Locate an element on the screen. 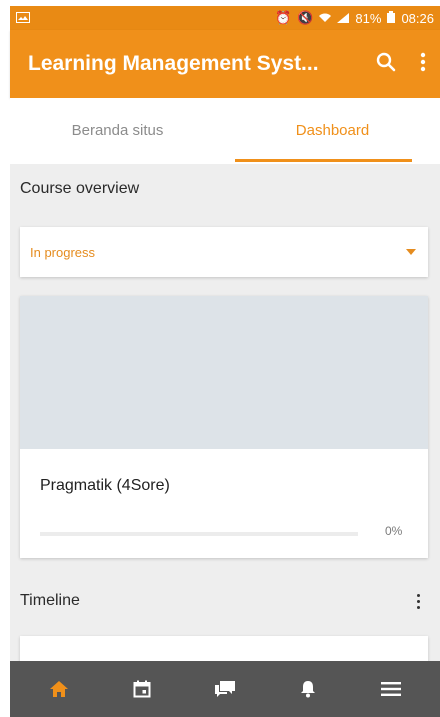 The width and height of the screenshot is (440, 717). course-progress-bar is located at coordinates (199, 534).